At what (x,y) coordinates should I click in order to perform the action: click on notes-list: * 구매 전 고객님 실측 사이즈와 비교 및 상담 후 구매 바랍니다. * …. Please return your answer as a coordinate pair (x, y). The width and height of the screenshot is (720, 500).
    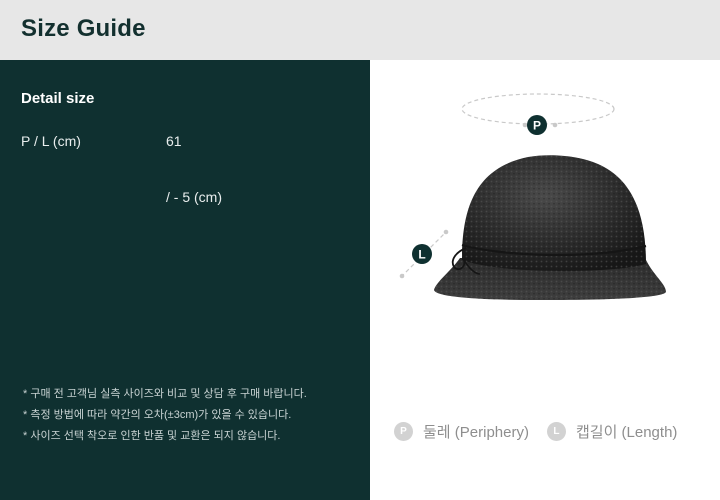
    Looking at the image, I should click on (165, 415).